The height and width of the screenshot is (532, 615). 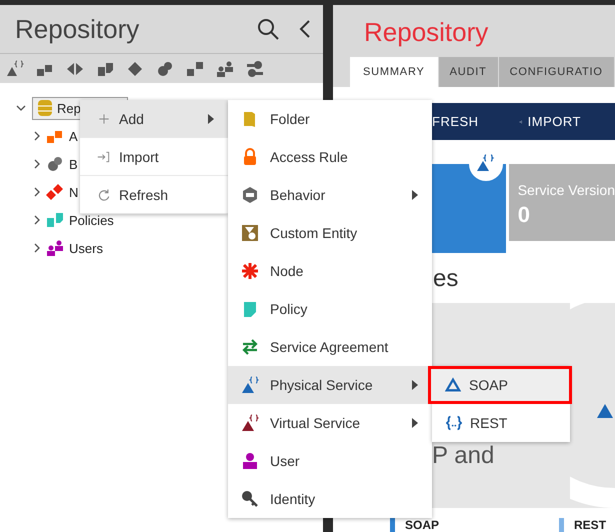 What do you see at coordinates (524, 215) in the screenshot?
I see `stat-value: 0` at bounding box center [524, 215].